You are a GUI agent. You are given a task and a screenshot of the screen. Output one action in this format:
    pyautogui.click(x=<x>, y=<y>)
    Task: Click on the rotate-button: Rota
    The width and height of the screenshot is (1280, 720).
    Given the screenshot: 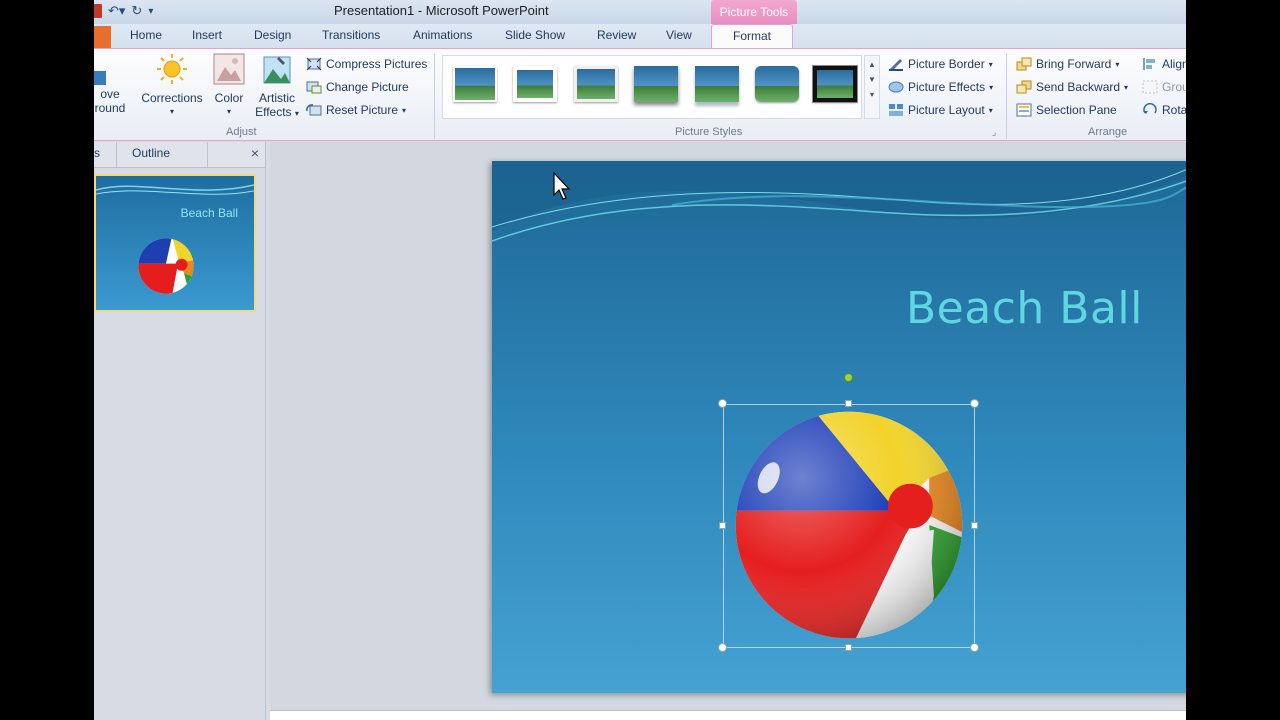 What is the action you would take?
    pyautogui.click(x=1164, y=110)
    